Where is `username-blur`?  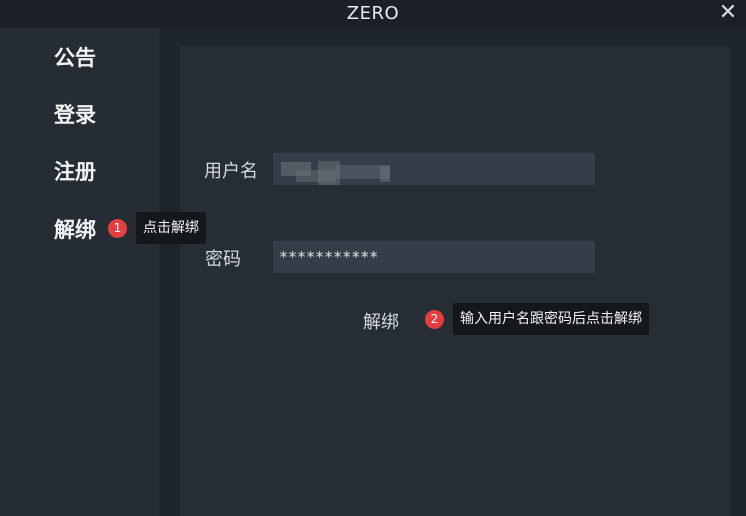 username-blur is located at coordinates (385, 174).